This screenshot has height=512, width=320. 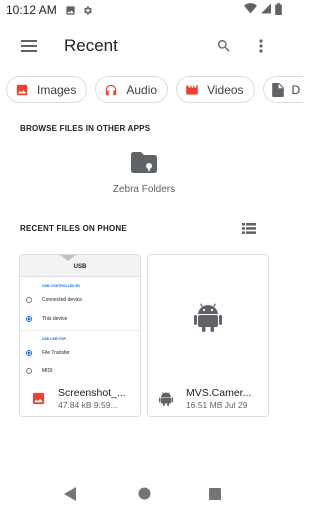 What do you see at coordinates (144, 178) in the screenshot?
I see `zebra-folders-app: Zebra Folders` at bounding box center [144, 178].